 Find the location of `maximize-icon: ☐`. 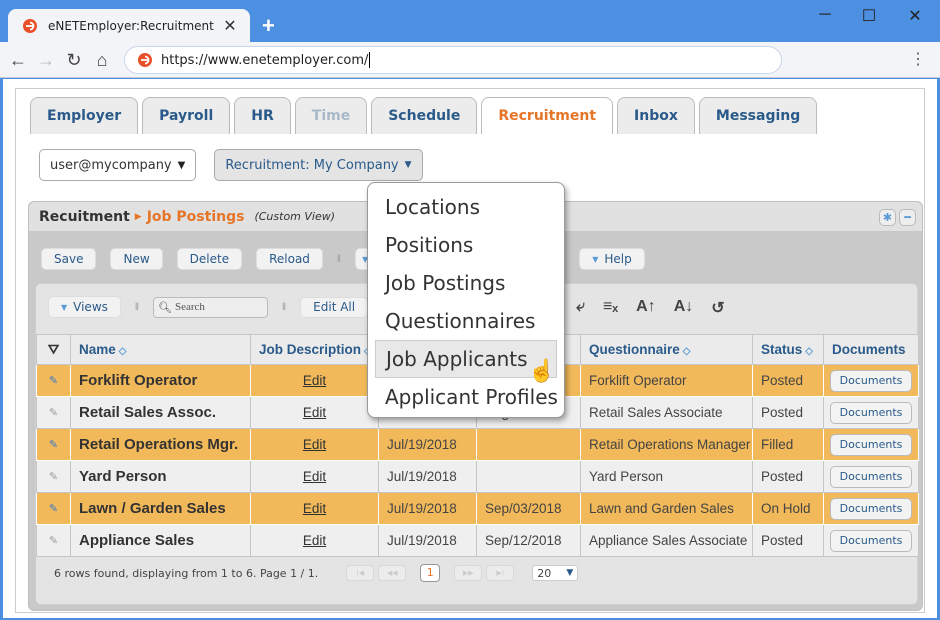

maximize-icon: ☐ is located at coordinates (869, 17).